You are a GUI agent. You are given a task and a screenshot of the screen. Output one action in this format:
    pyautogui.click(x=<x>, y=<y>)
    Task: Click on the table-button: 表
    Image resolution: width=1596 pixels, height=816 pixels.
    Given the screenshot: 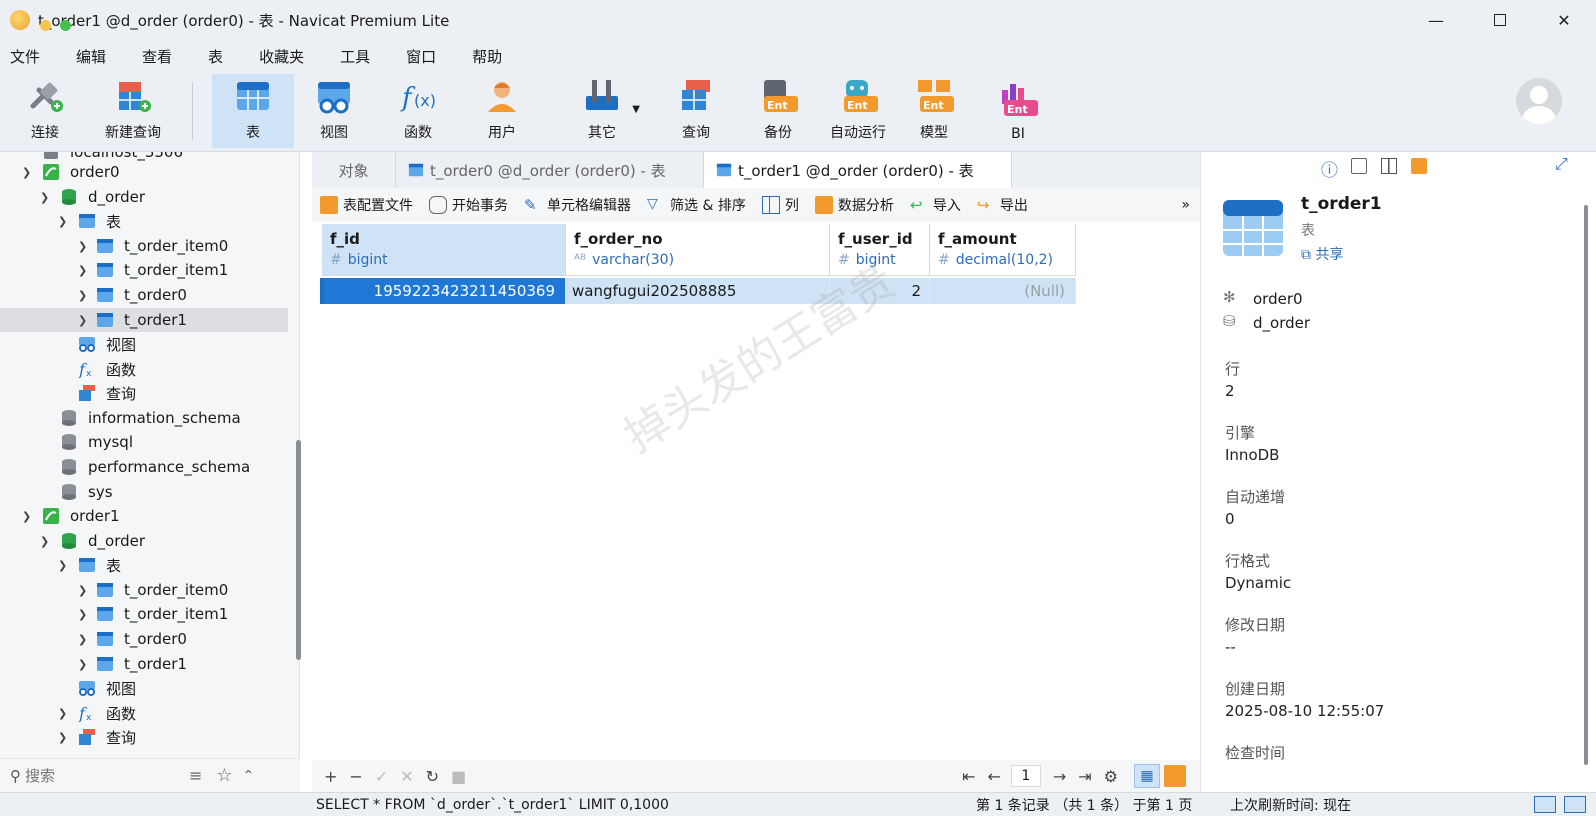 What is the action you would take?
    pyautogui.click(x=253, y=111)
    